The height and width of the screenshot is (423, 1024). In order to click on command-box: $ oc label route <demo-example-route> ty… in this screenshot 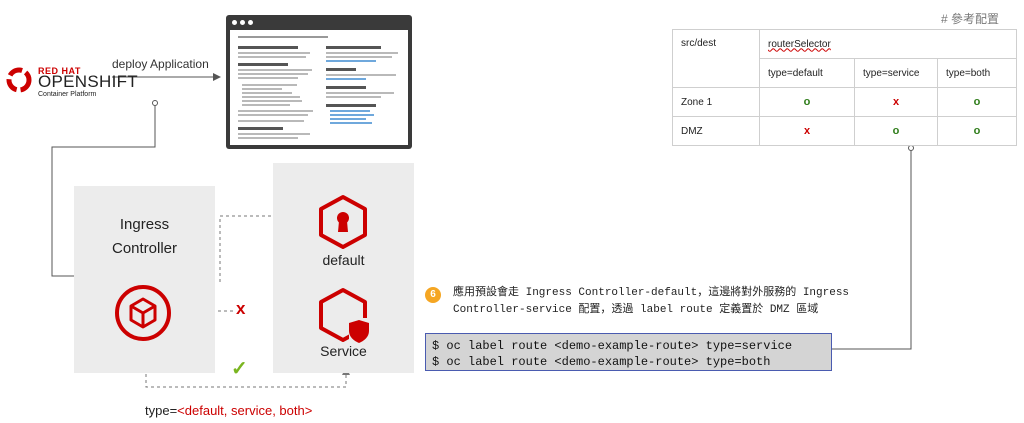, I will do `click(628, 352)`.